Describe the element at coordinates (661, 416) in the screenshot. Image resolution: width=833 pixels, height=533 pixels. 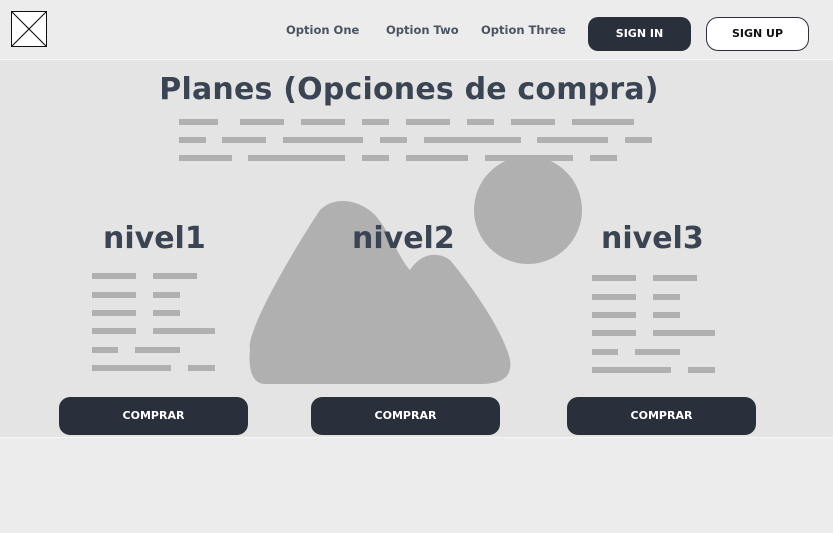
I see `buy-button-nivel3: COMPRAR` at that location.